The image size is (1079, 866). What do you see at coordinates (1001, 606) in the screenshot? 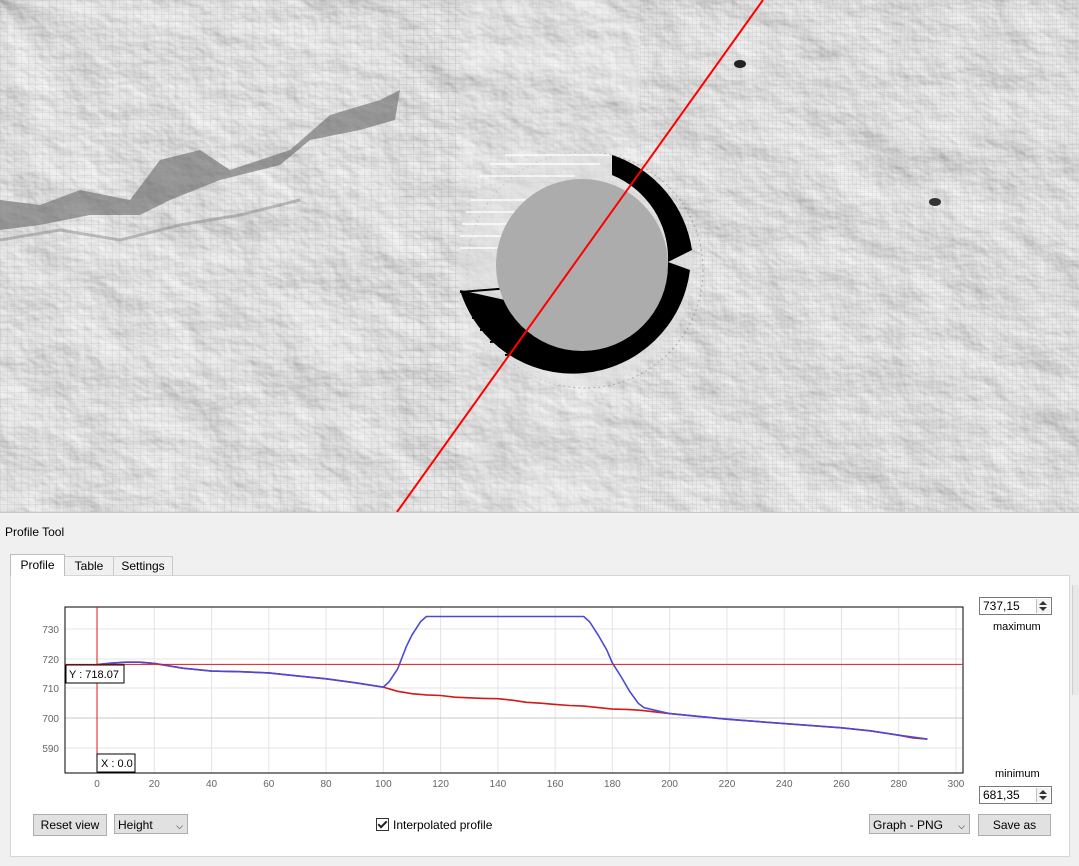
I see `maximum-value: 737,15` at bounding box center [1001, 606].